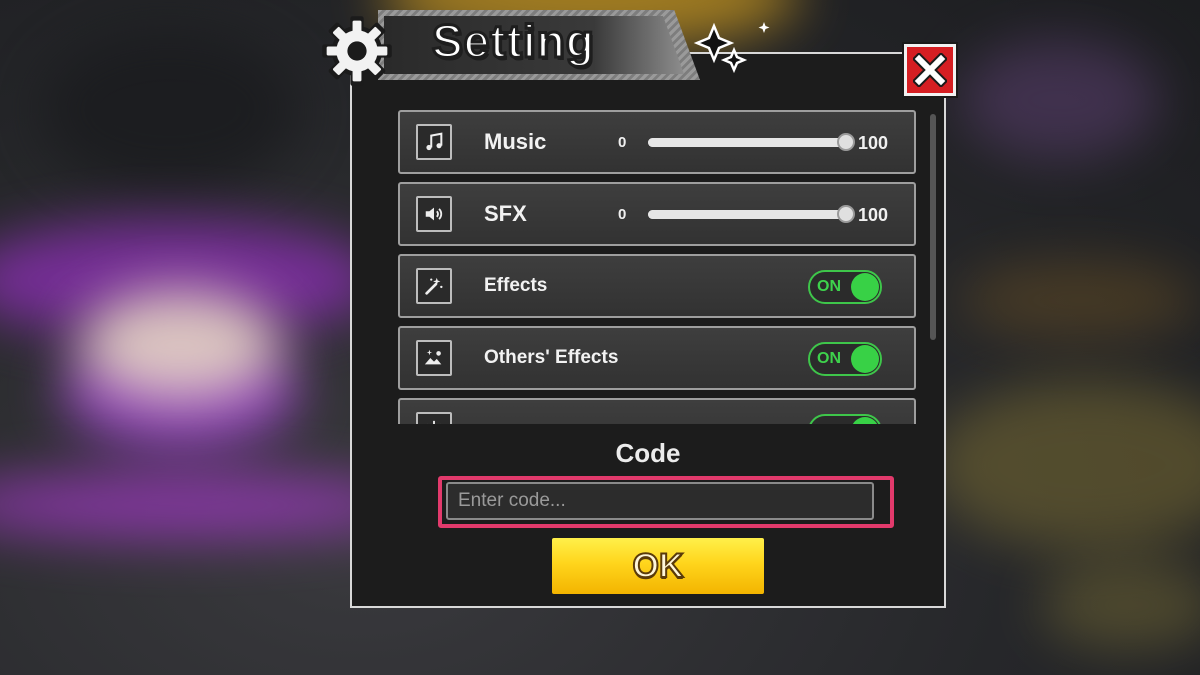 This screenshot has height=675, width=1200. Describe the element at coordinates (657, 358) in the screenshot. I see `setting-row-others-effects: Others' Effects ON` at that location.